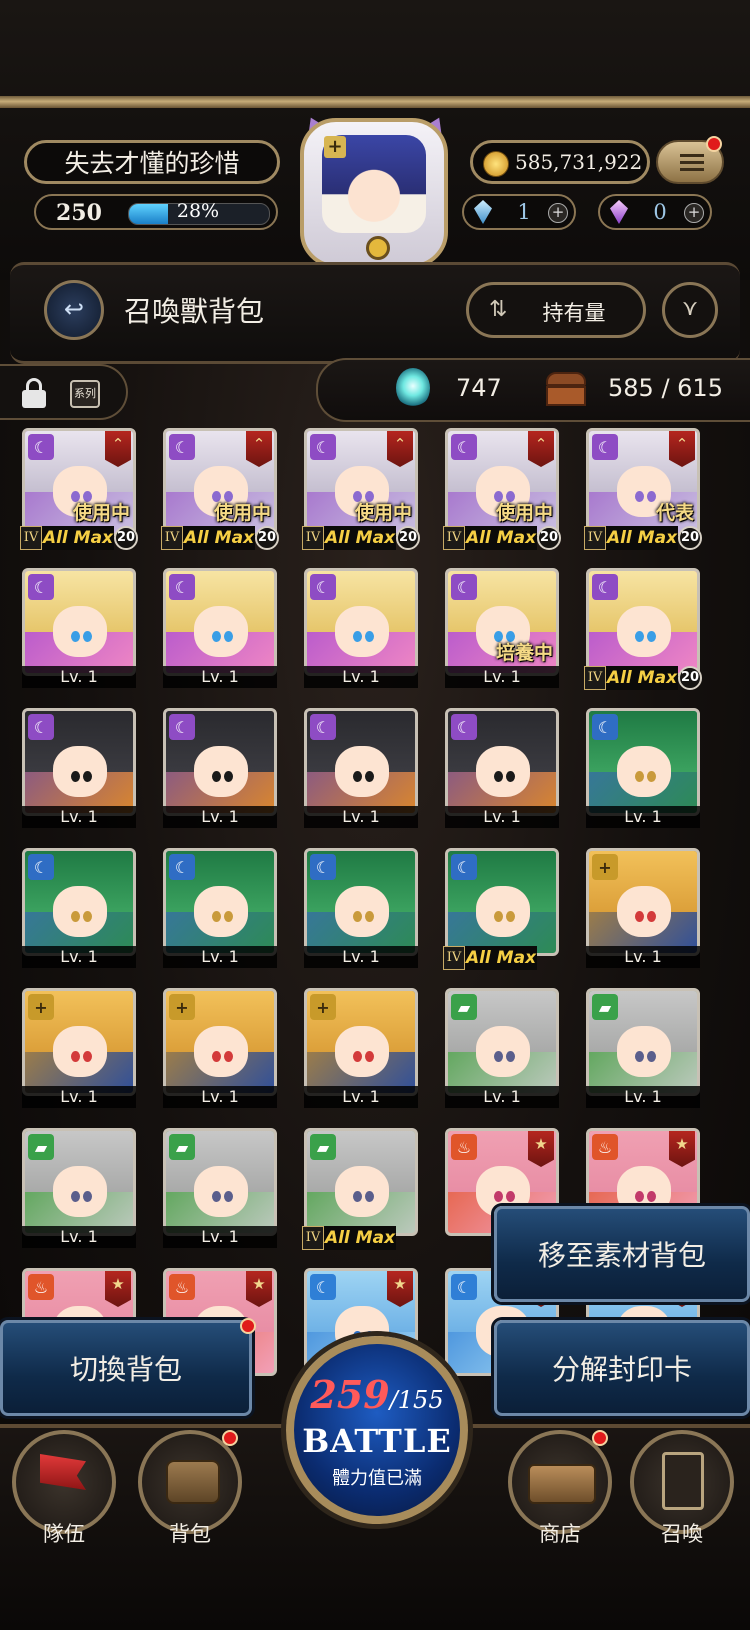 This screenshot has width=750, height=1630. What do you see at coordinates (524, 212) in the screenshot?
I see `blue-gem-amount: 1` at bounding box center [524, 212].